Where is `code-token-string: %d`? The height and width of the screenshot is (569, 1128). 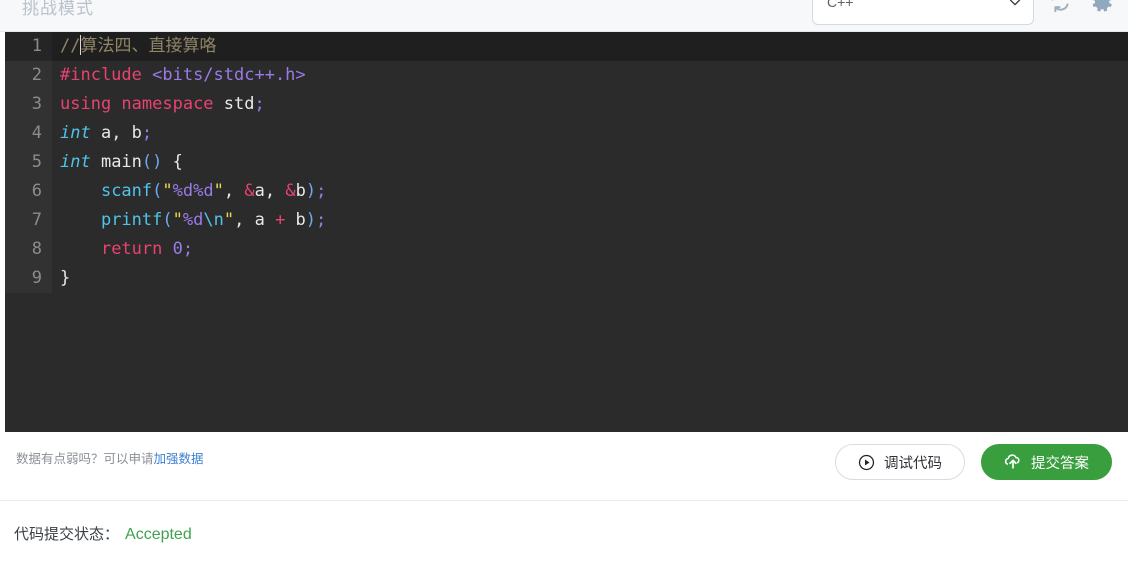
code-token-string: %d is located at coordinates (193, 220).